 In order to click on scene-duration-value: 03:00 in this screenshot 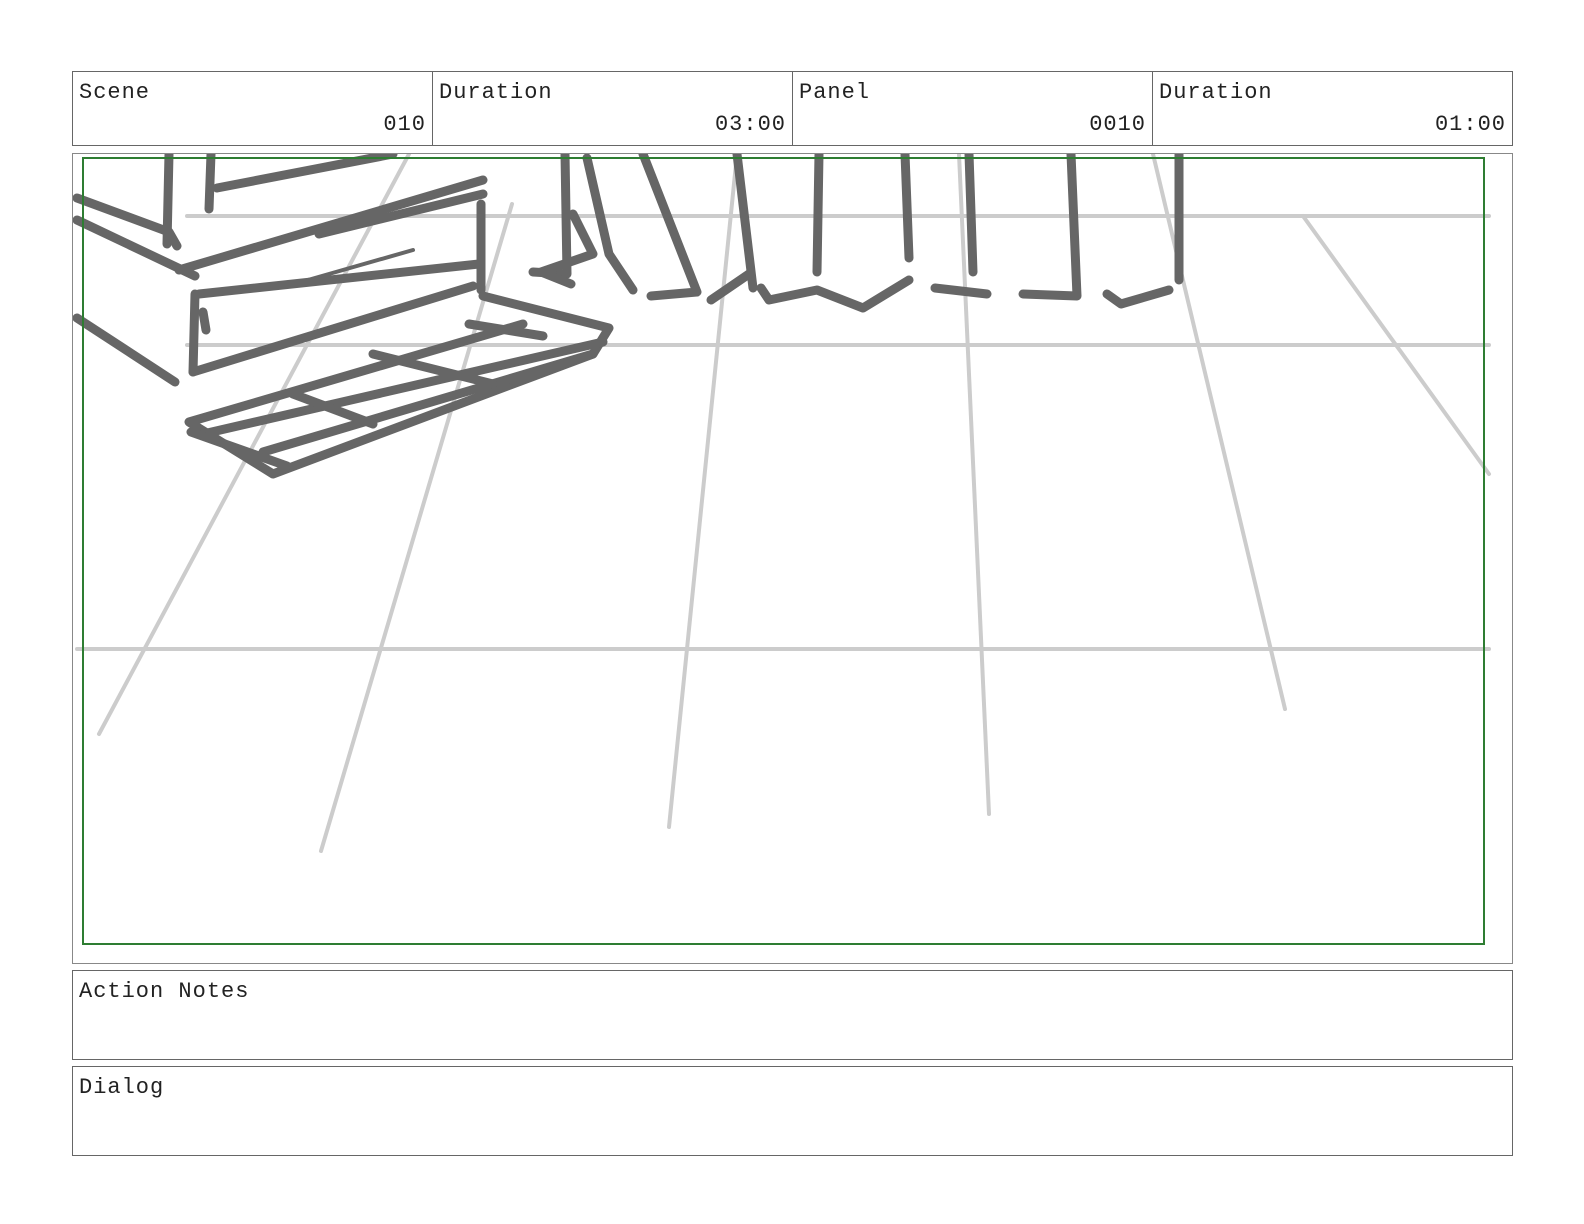, I will do `click(750, 124)`.